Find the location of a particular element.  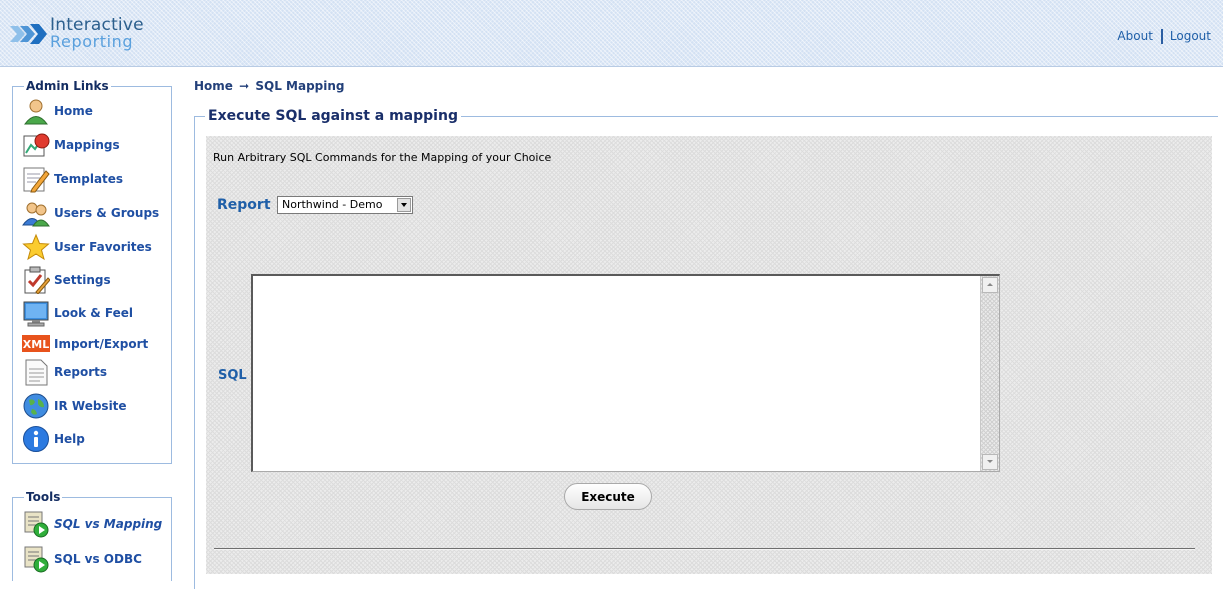

sidebar-item-label: Home is located at coordinates (73, 111).